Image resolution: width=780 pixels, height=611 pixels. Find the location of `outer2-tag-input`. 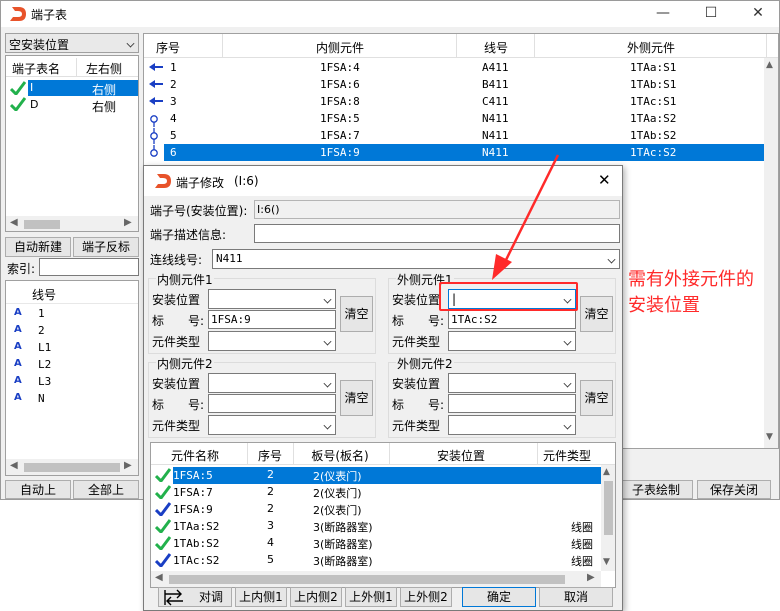

outer2-tag-input is located at coordinates (512, 403).